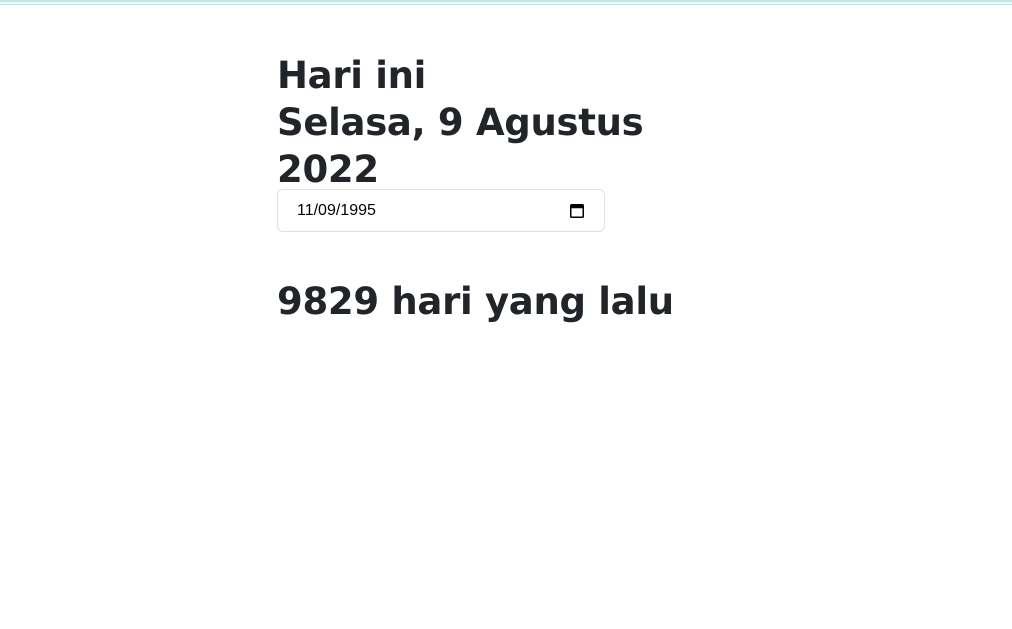  I want to click on top-border-bar, so click(506, 2).